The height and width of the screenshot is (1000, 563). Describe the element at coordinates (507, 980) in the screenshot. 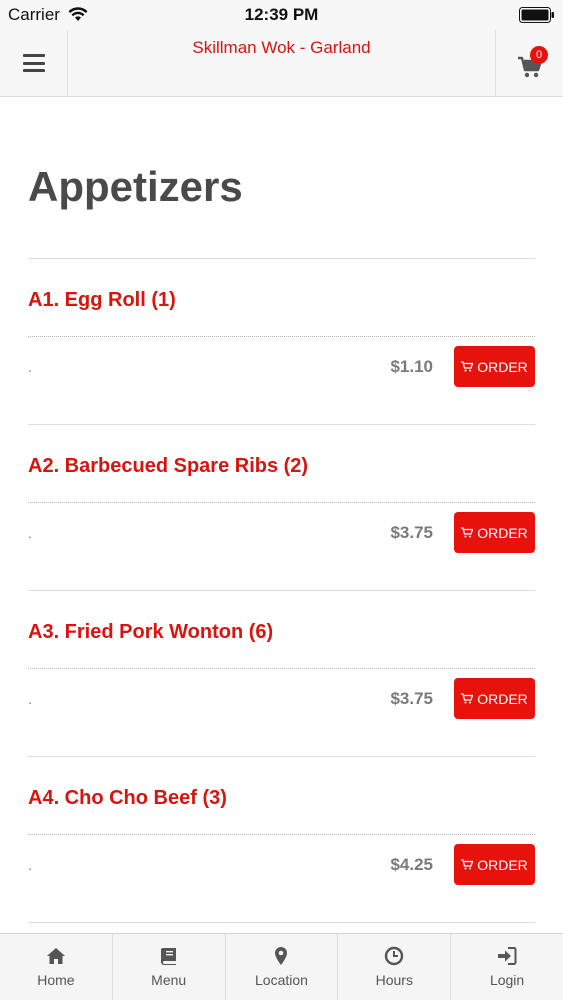

I see `tab-label: Login` at that location.